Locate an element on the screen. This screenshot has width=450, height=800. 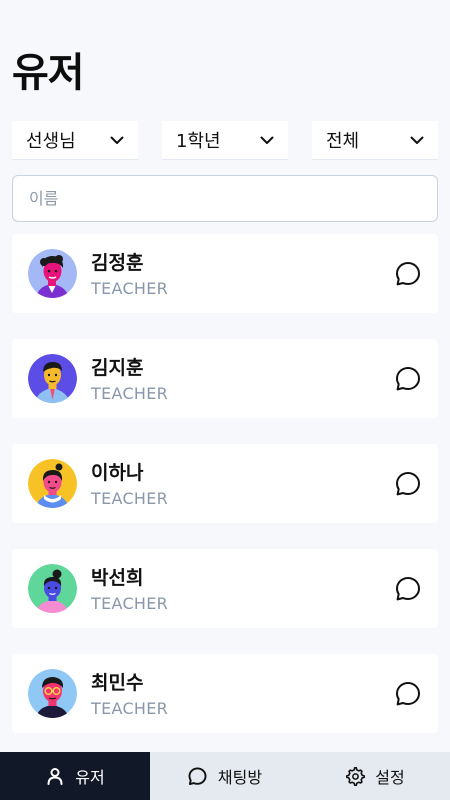
nav-tab-users: 유저 is located at coordinates (75, 776).